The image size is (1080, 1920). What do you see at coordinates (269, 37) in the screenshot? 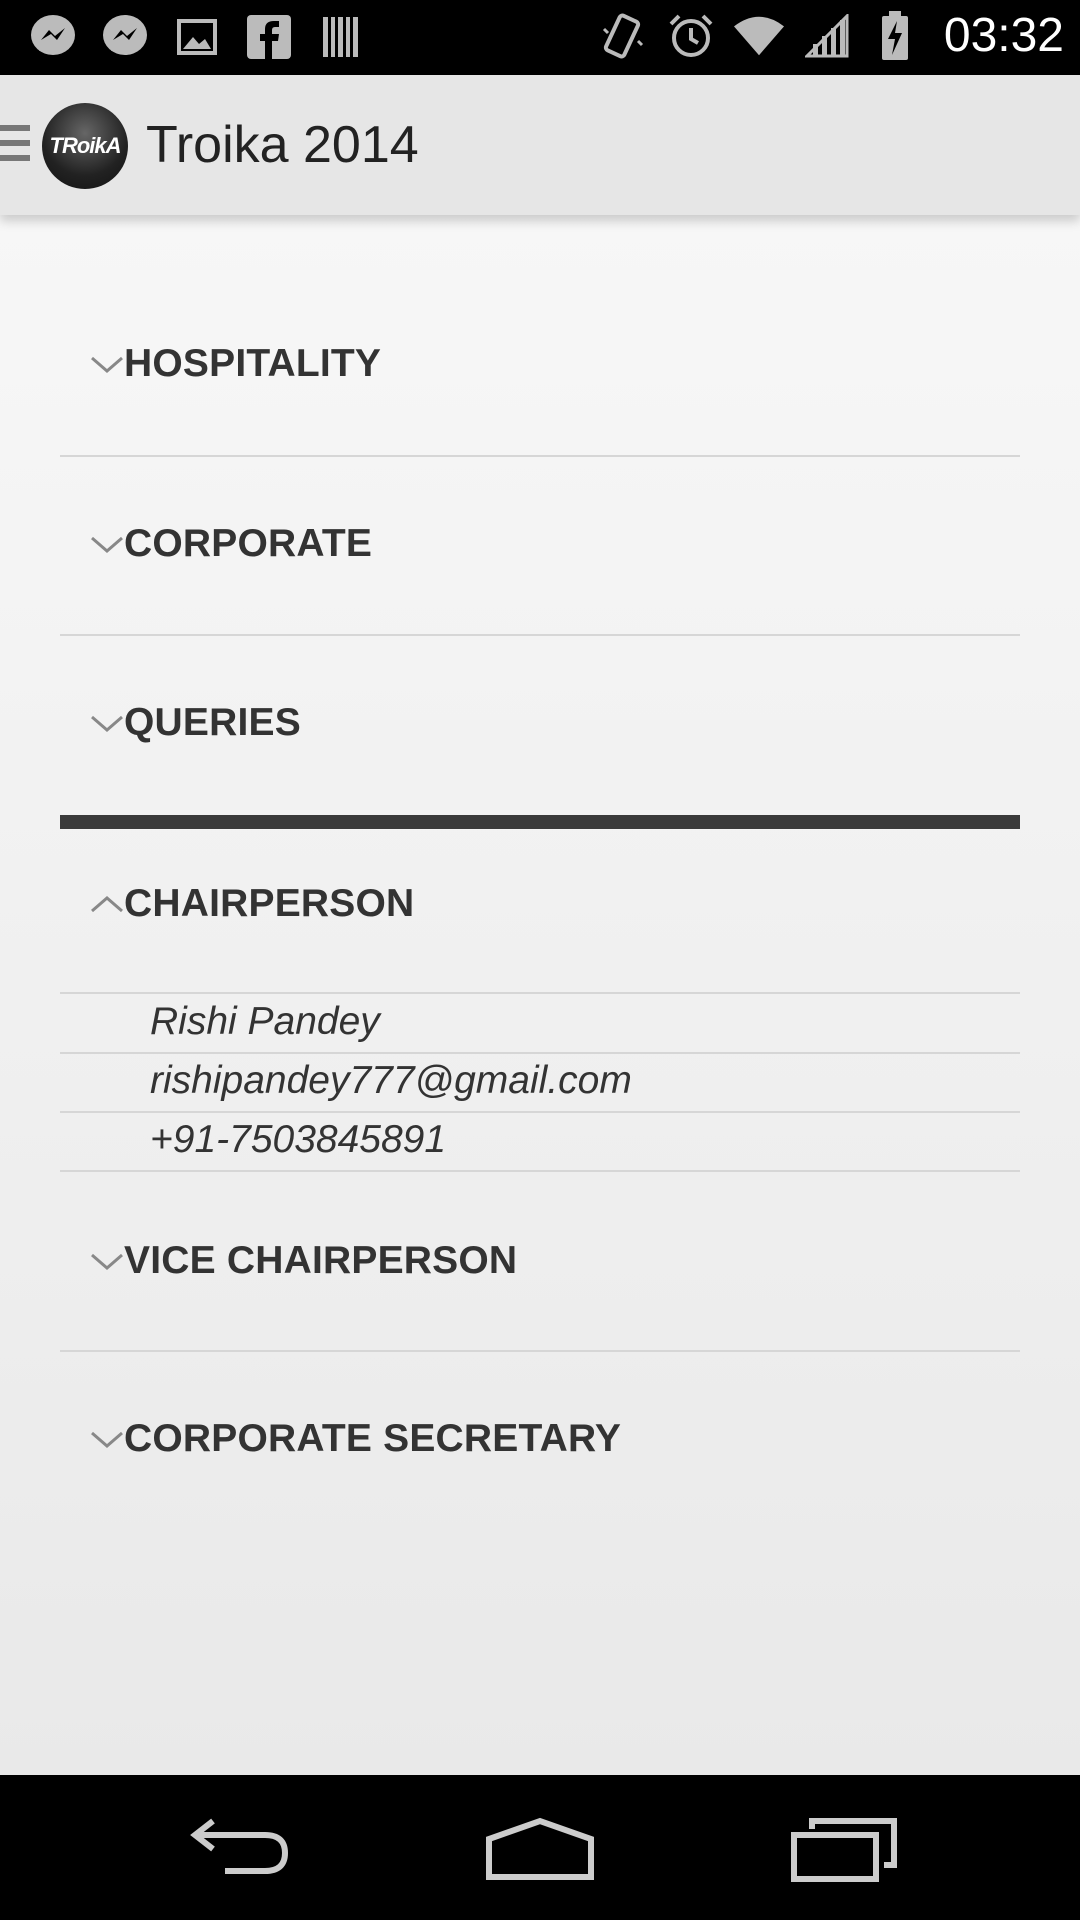
I see `facebook-icon` at bounding box center [269, 37].